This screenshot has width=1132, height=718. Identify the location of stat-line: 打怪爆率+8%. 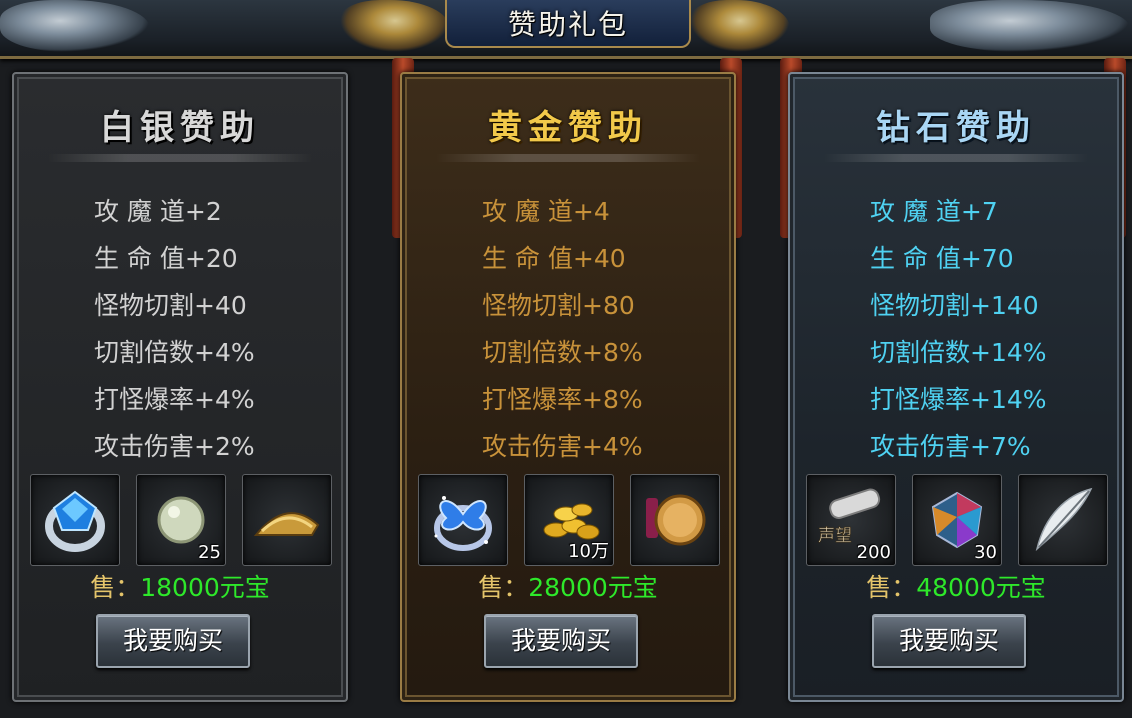
(562, 399).